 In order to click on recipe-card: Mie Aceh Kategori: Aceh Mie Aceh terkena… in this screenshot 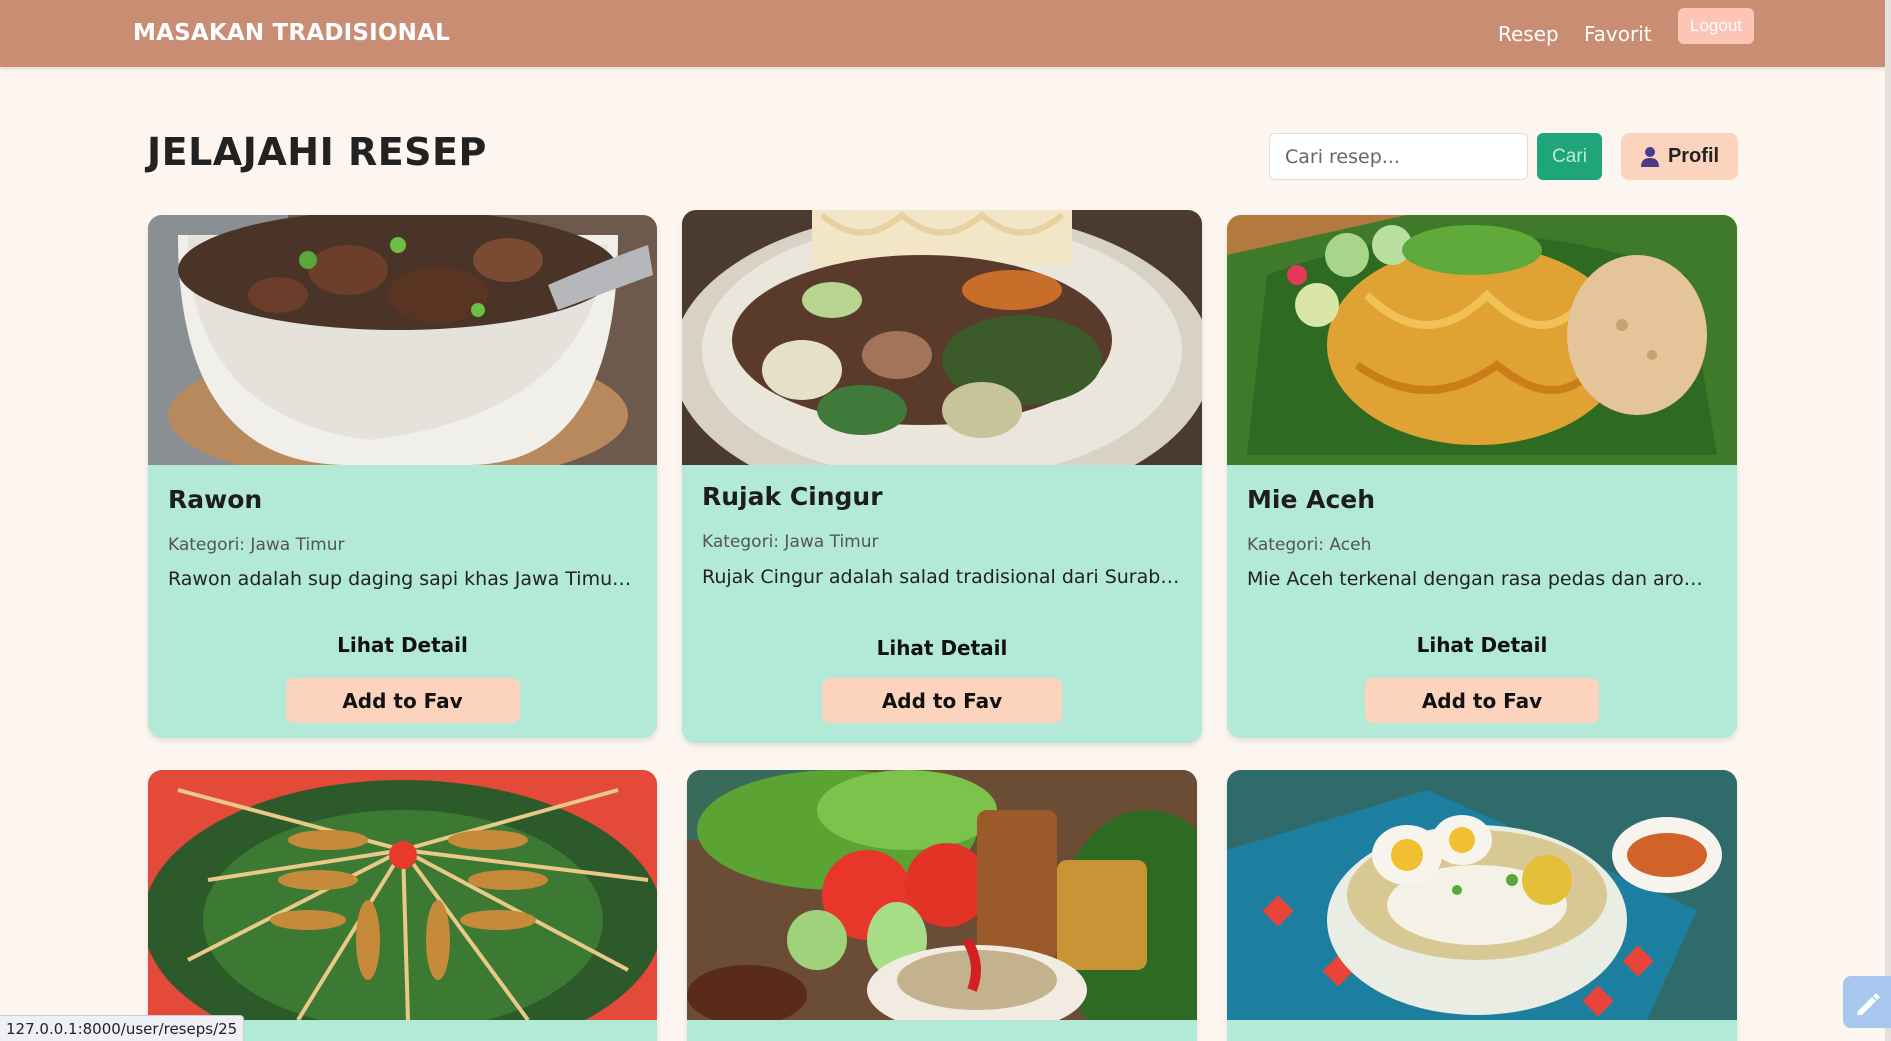, I will do `click(1482, 476)`.